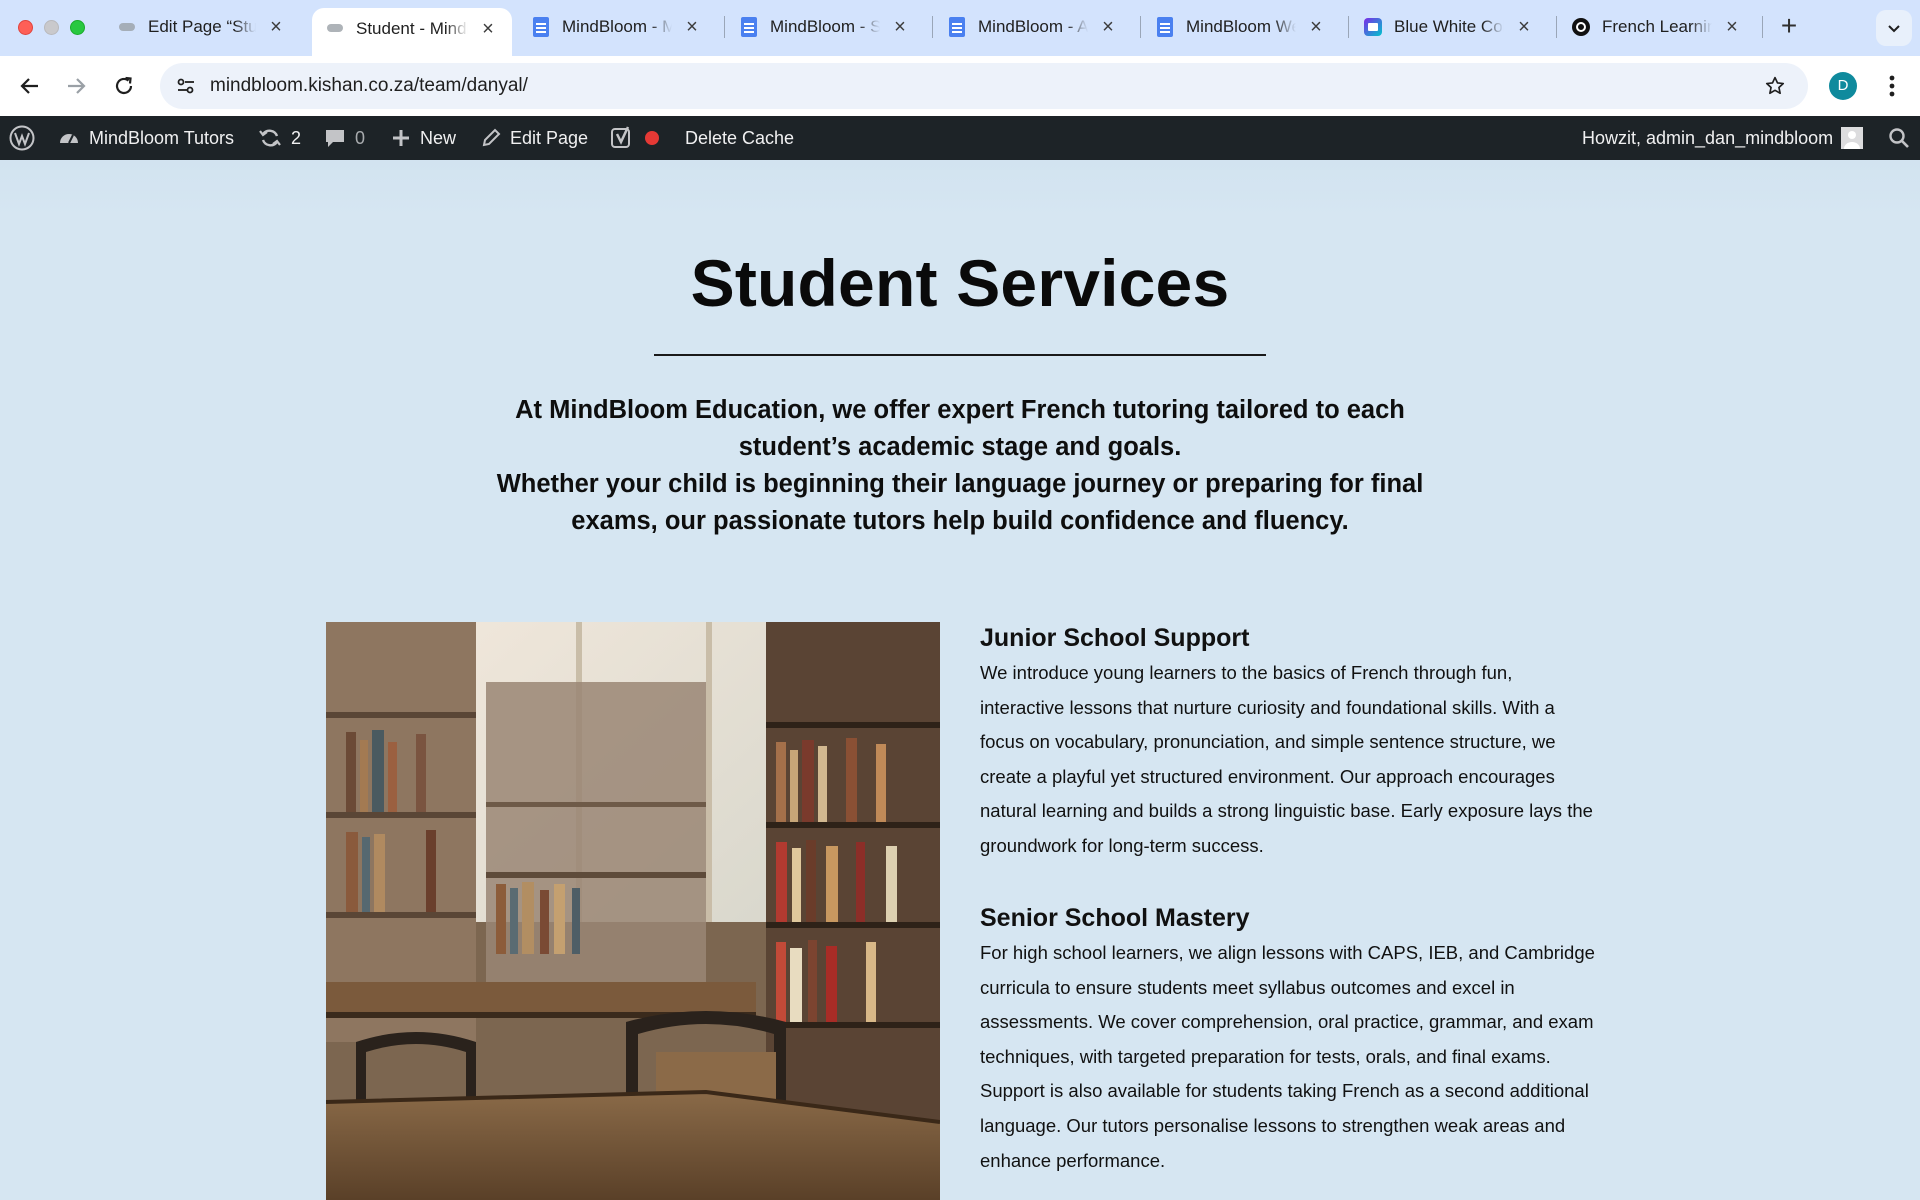  What do you see at coordinates (25, 27) in the screenshot?
I see `close-window-button` at bounding box center [25, 27].